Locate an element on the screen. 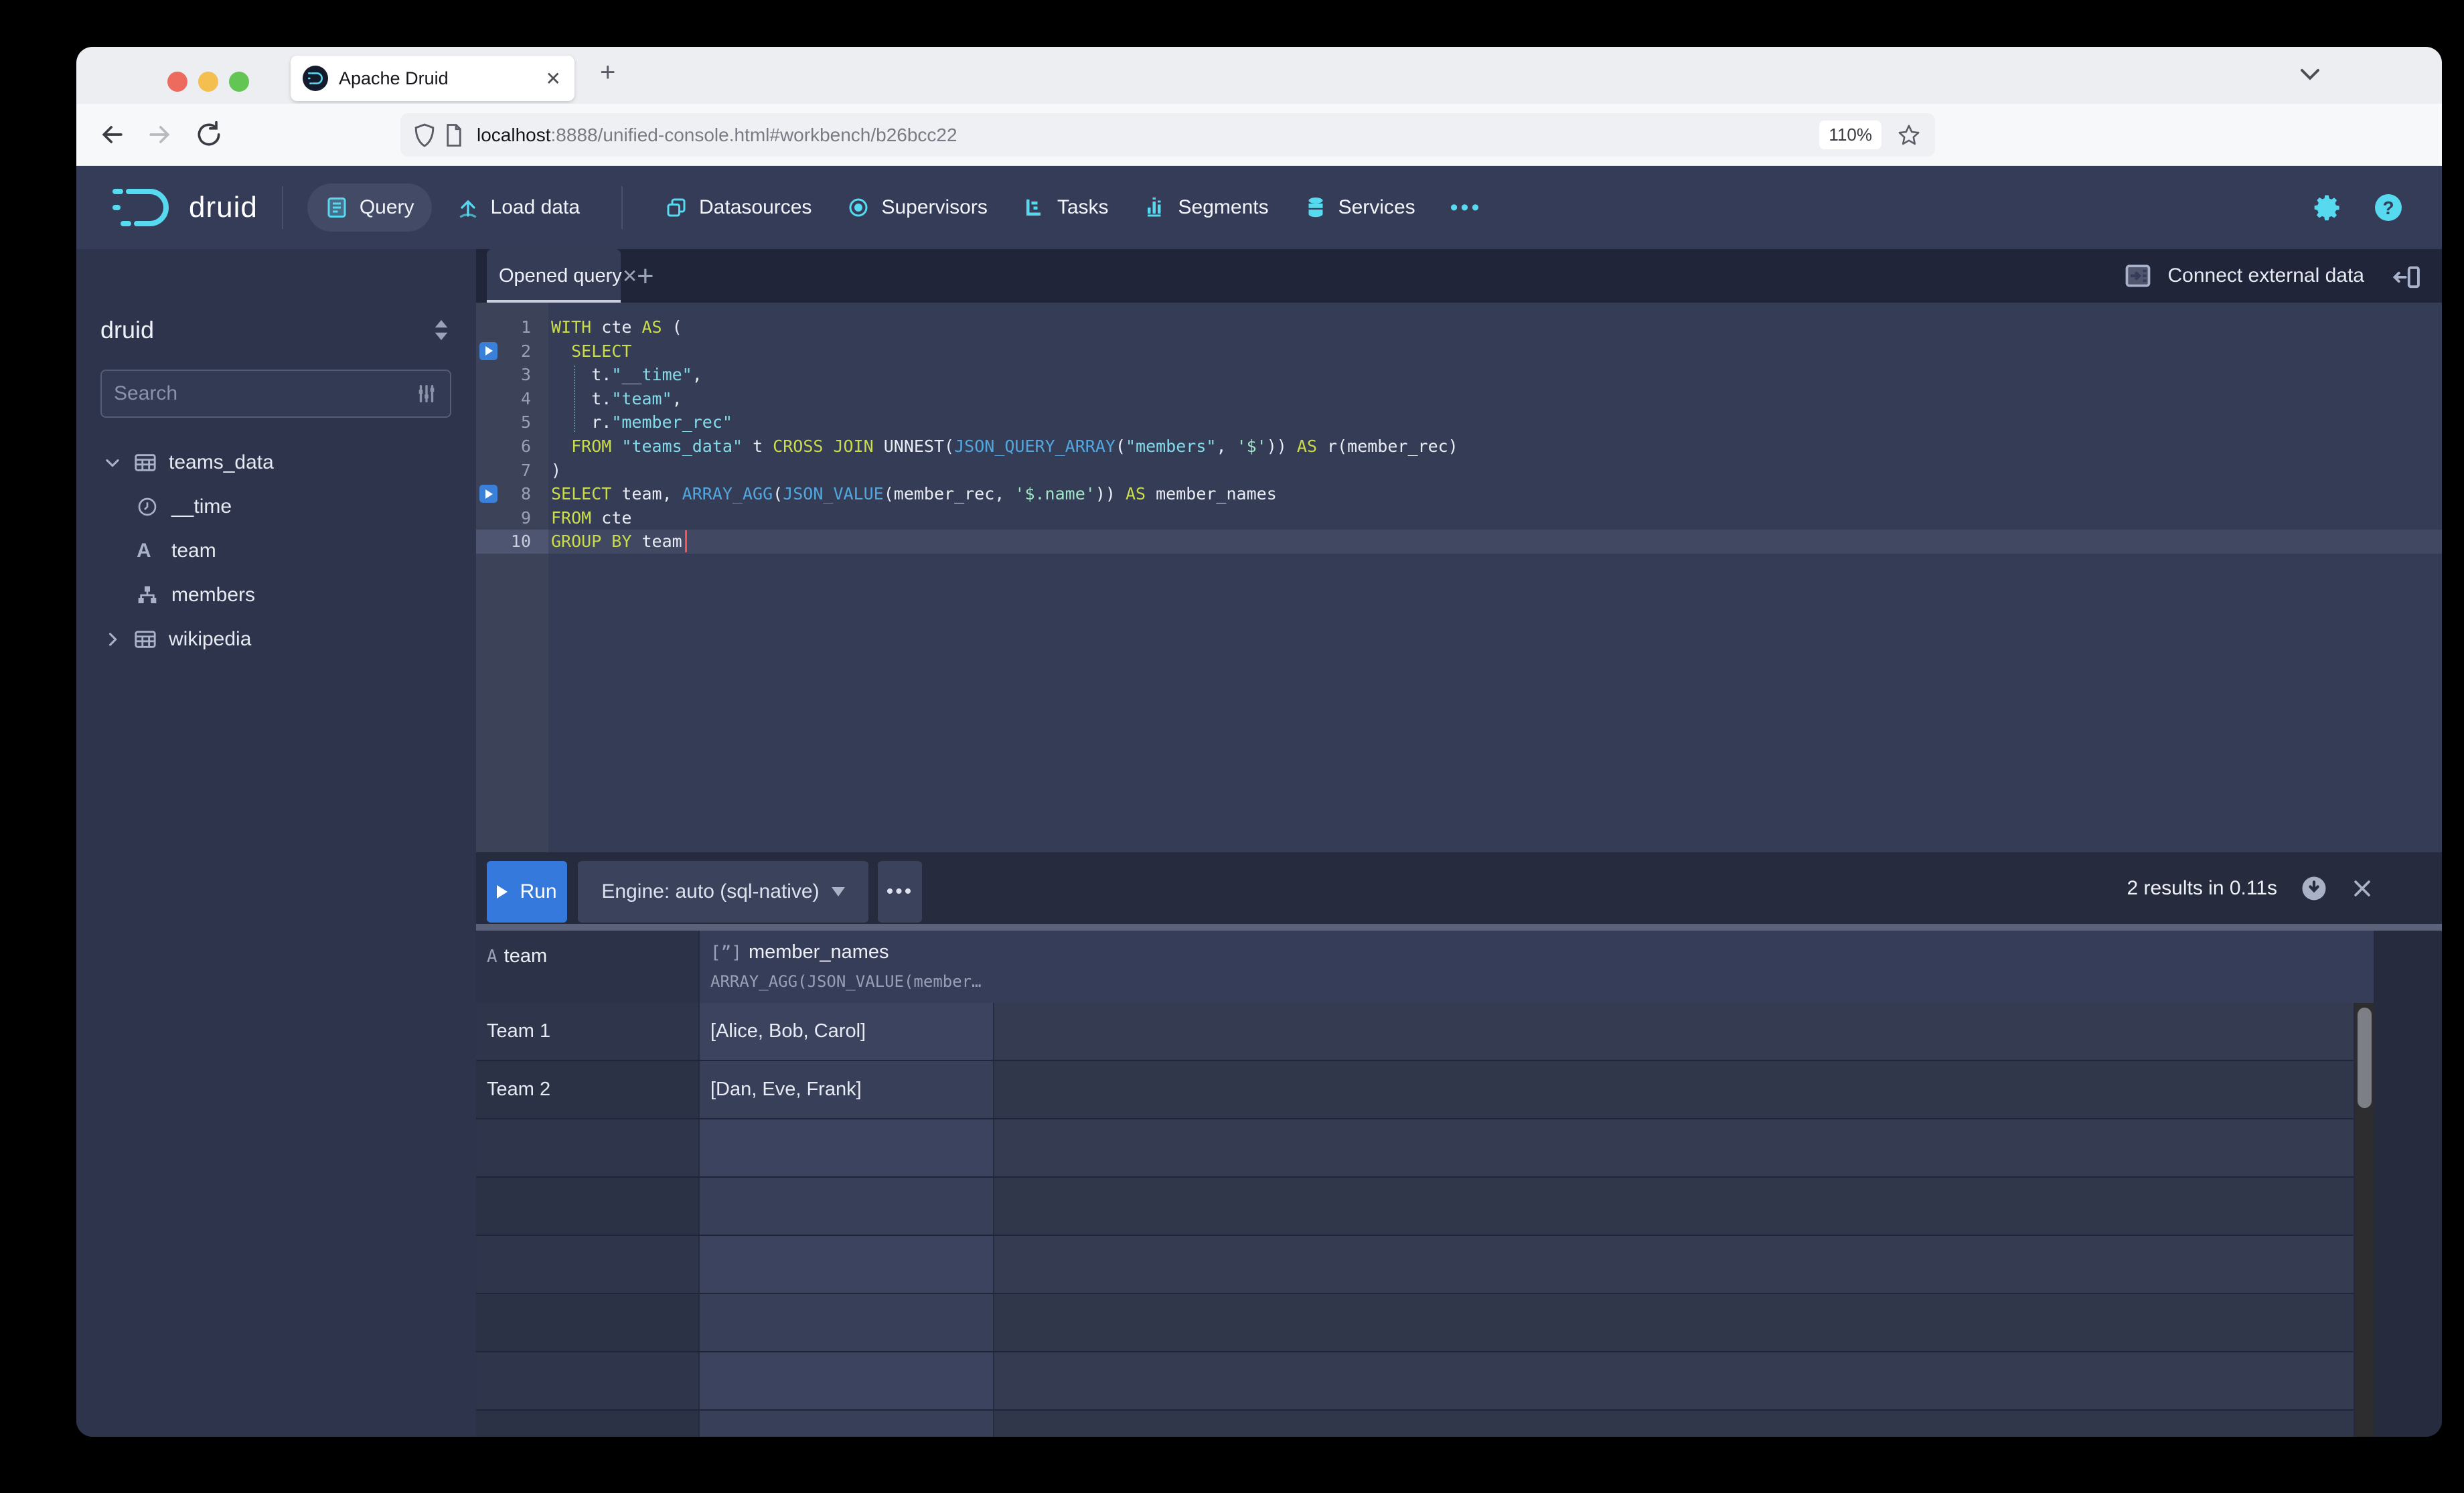  help-icon: ? is located at coordinates (2388, 207).